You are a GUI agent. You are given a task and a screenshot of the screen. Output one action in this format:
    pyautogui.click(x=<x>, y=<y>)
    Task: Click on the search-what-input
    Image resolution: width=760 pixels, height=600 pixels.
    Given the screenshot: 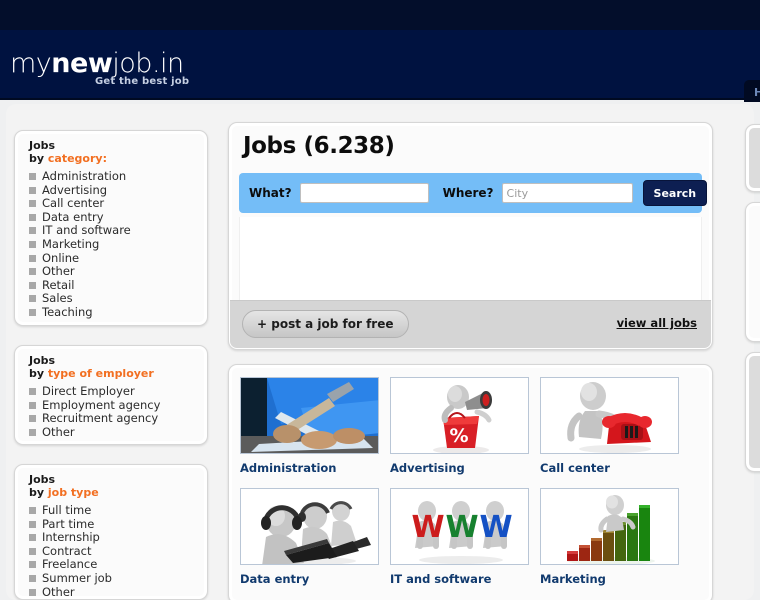 What is the action you would take?
    pyautogui.click(x=364, y=193)
    